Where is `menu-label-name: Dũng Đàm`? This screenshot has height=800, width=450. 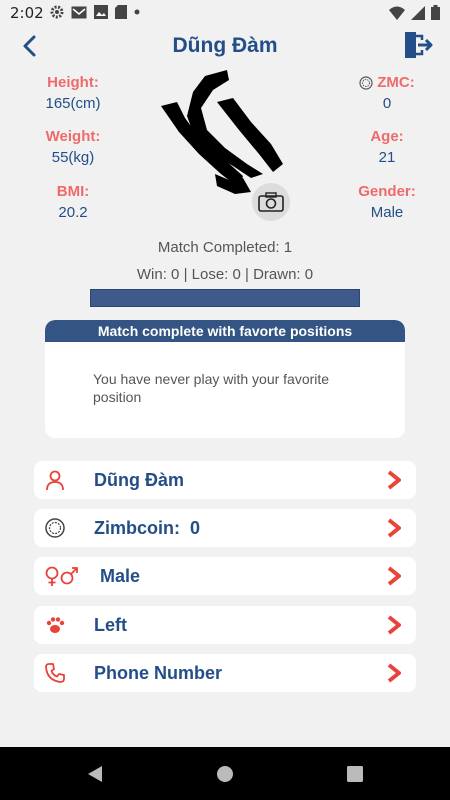
menu-label-name: Dũng Đàm is located at coordinates (139, 480).